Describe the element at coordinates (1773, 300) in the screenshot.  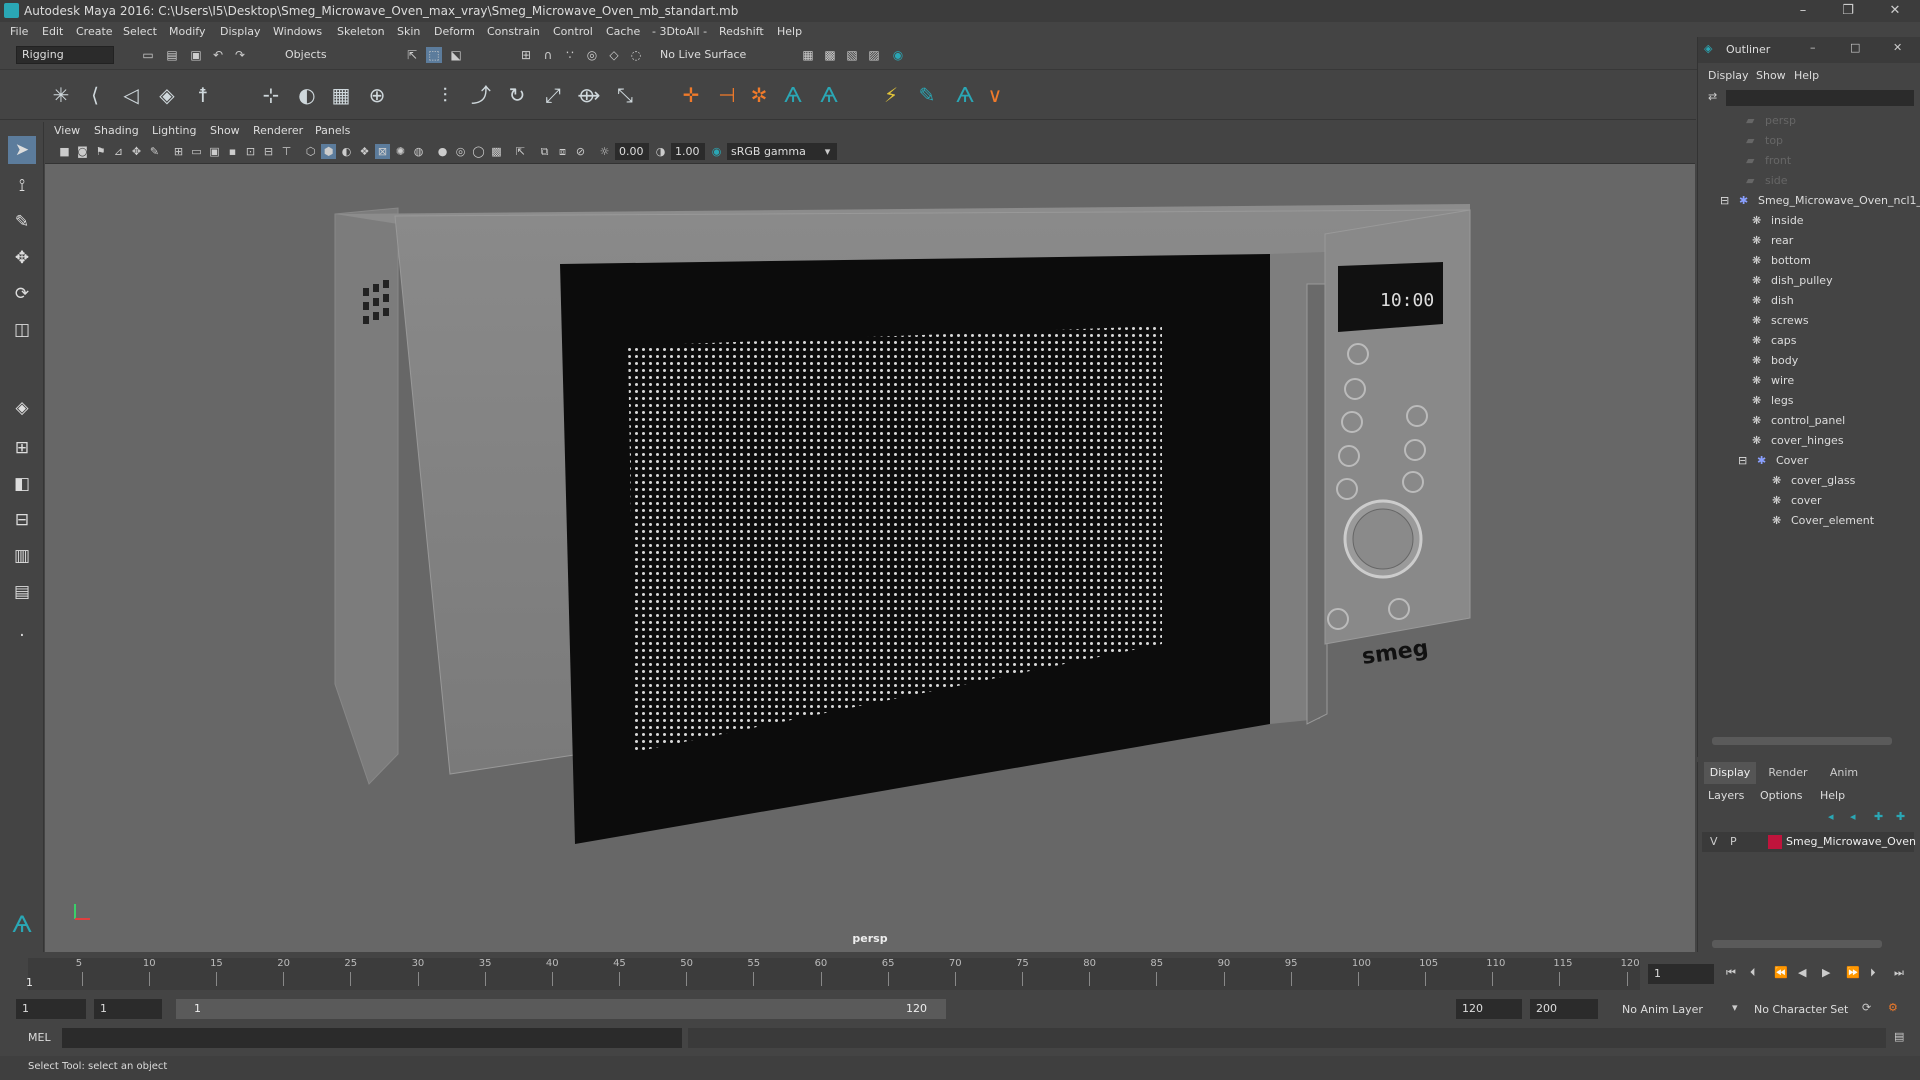
I see `outliner-item-dish: ❋ dish` at that location.